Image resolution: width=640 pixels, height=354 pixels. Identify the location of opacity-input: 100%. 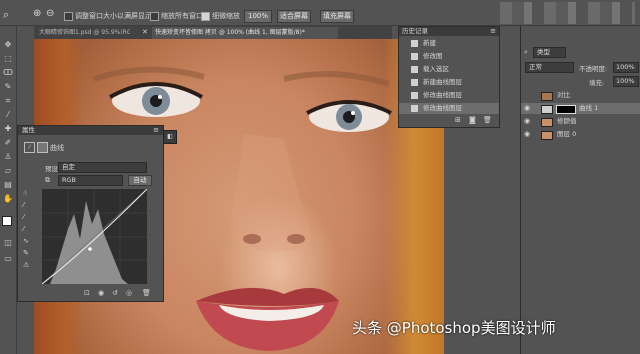
(626, 67).